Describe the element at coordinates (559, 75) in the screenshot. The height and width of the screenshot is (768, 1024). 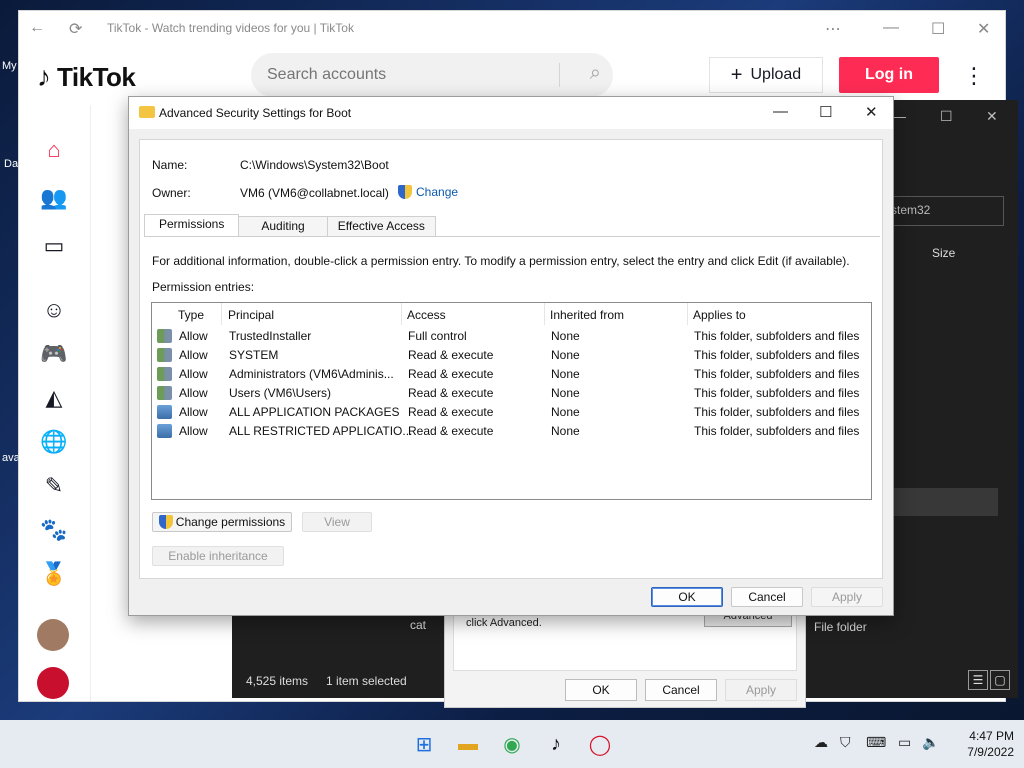
I see `search-divider` at that location.